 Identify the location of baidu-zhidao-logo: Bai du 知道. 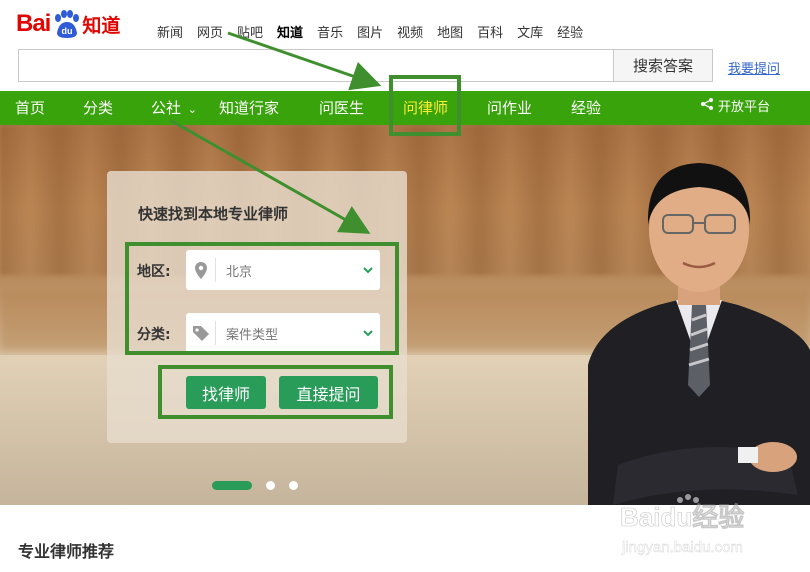
(68, 24).